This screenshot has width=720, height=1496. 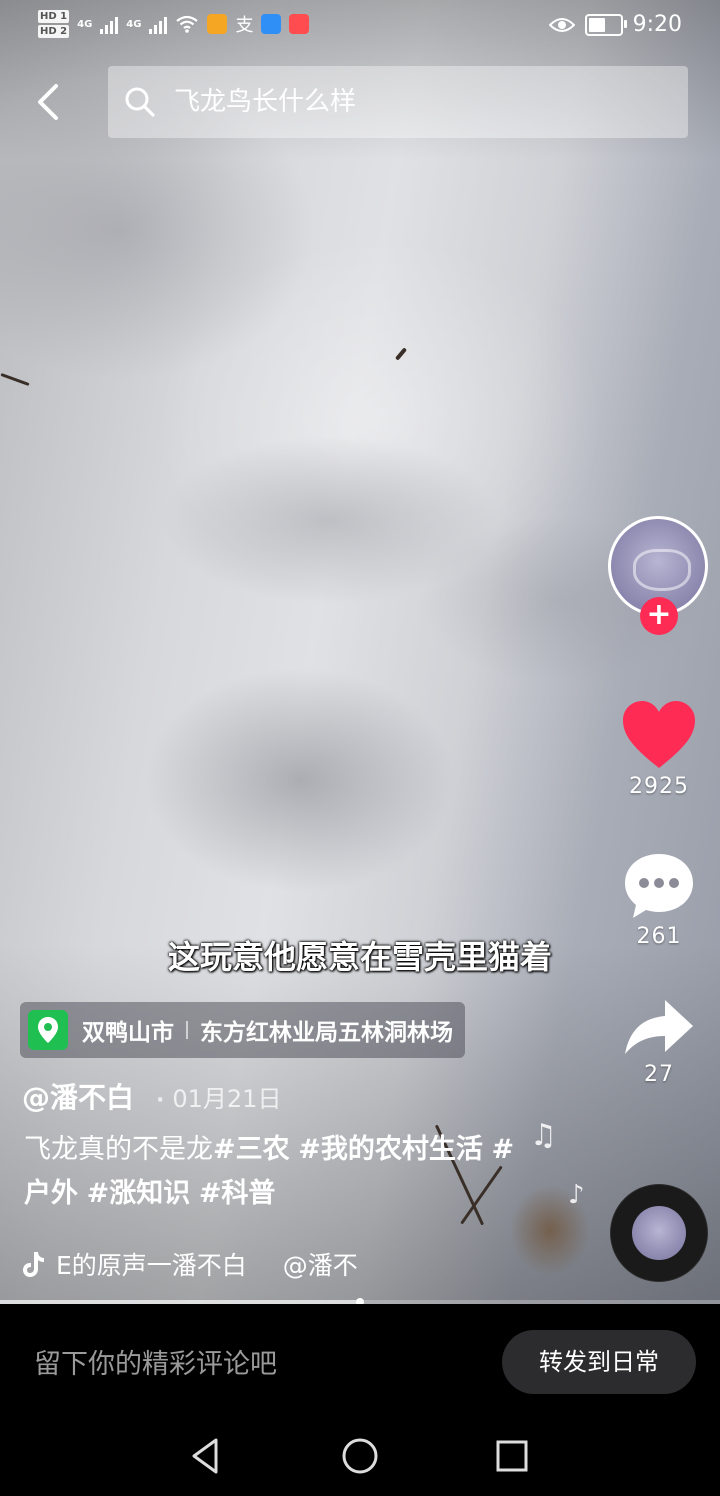 I want to click on share-button: 27, so click(x=659, y=1042).